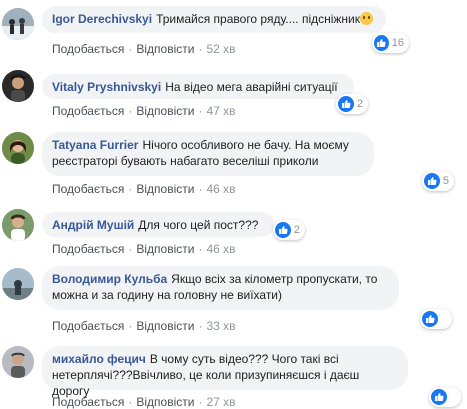  What do you see at coordinates (367, 18) in the screenshot?
I see `grinning-face-icon` at bounding box center [367, 18].